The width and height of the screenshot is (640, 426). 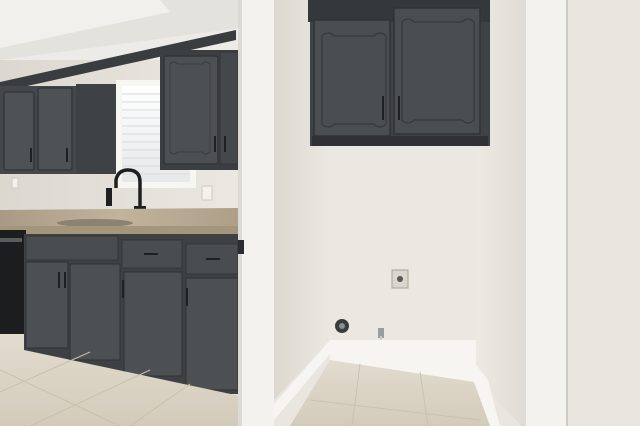 What do you see at coordinates (567, 213) in the screenshot?
I see `hallway-wall-edge` at bounding box center [567, 213].